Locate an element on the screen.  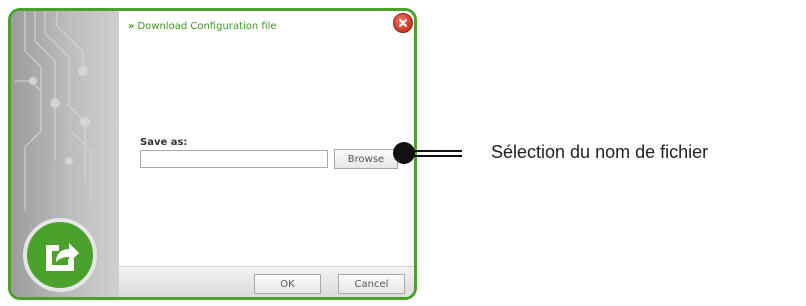
close-button is located at coordinates (403, 23).